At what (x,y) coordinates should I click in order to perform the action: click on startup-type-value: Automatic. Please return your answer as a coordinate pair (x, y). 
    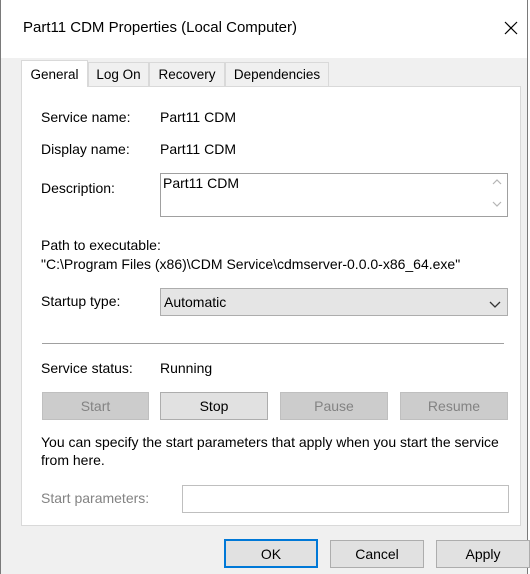
    Looking at the image, I should click on (195, 302).